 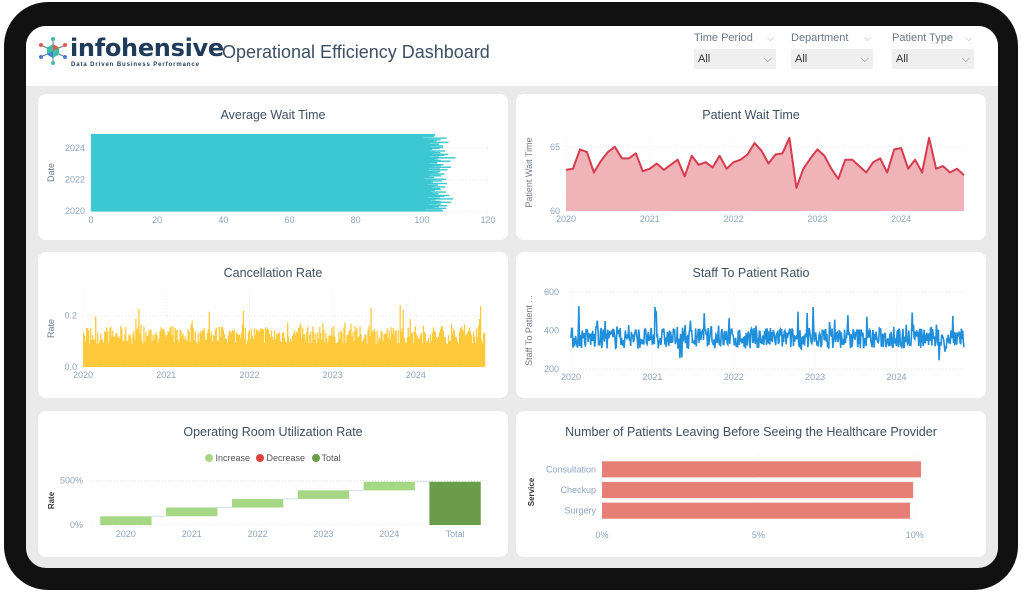 I want to click on x-tick-label: 60, so click(x=289, y=220).